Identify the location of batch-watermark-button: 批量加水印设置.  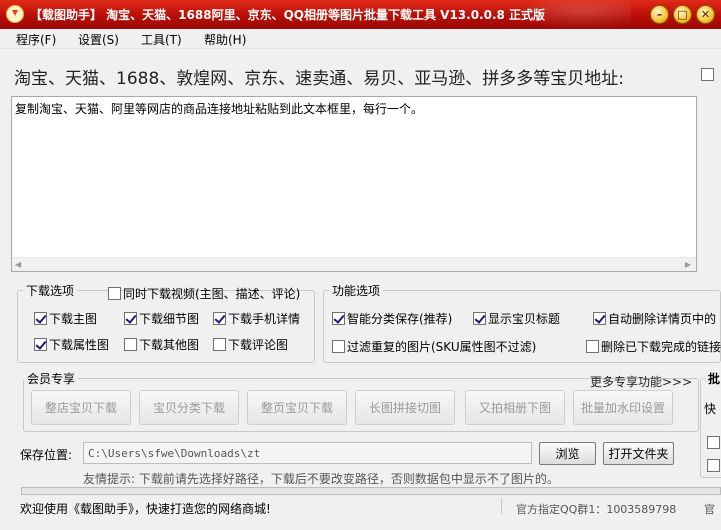
(623, 407).